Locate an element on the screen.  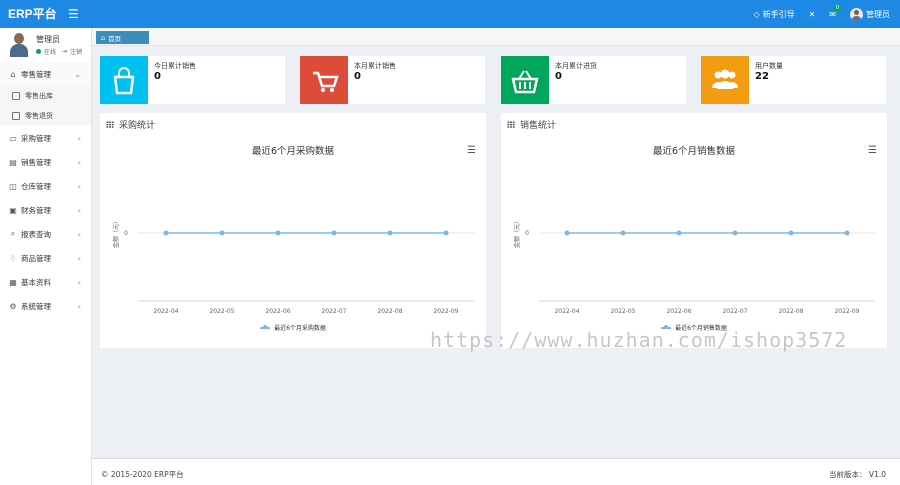
guide-label: 新手引导 is located at coordinates (778, 14).